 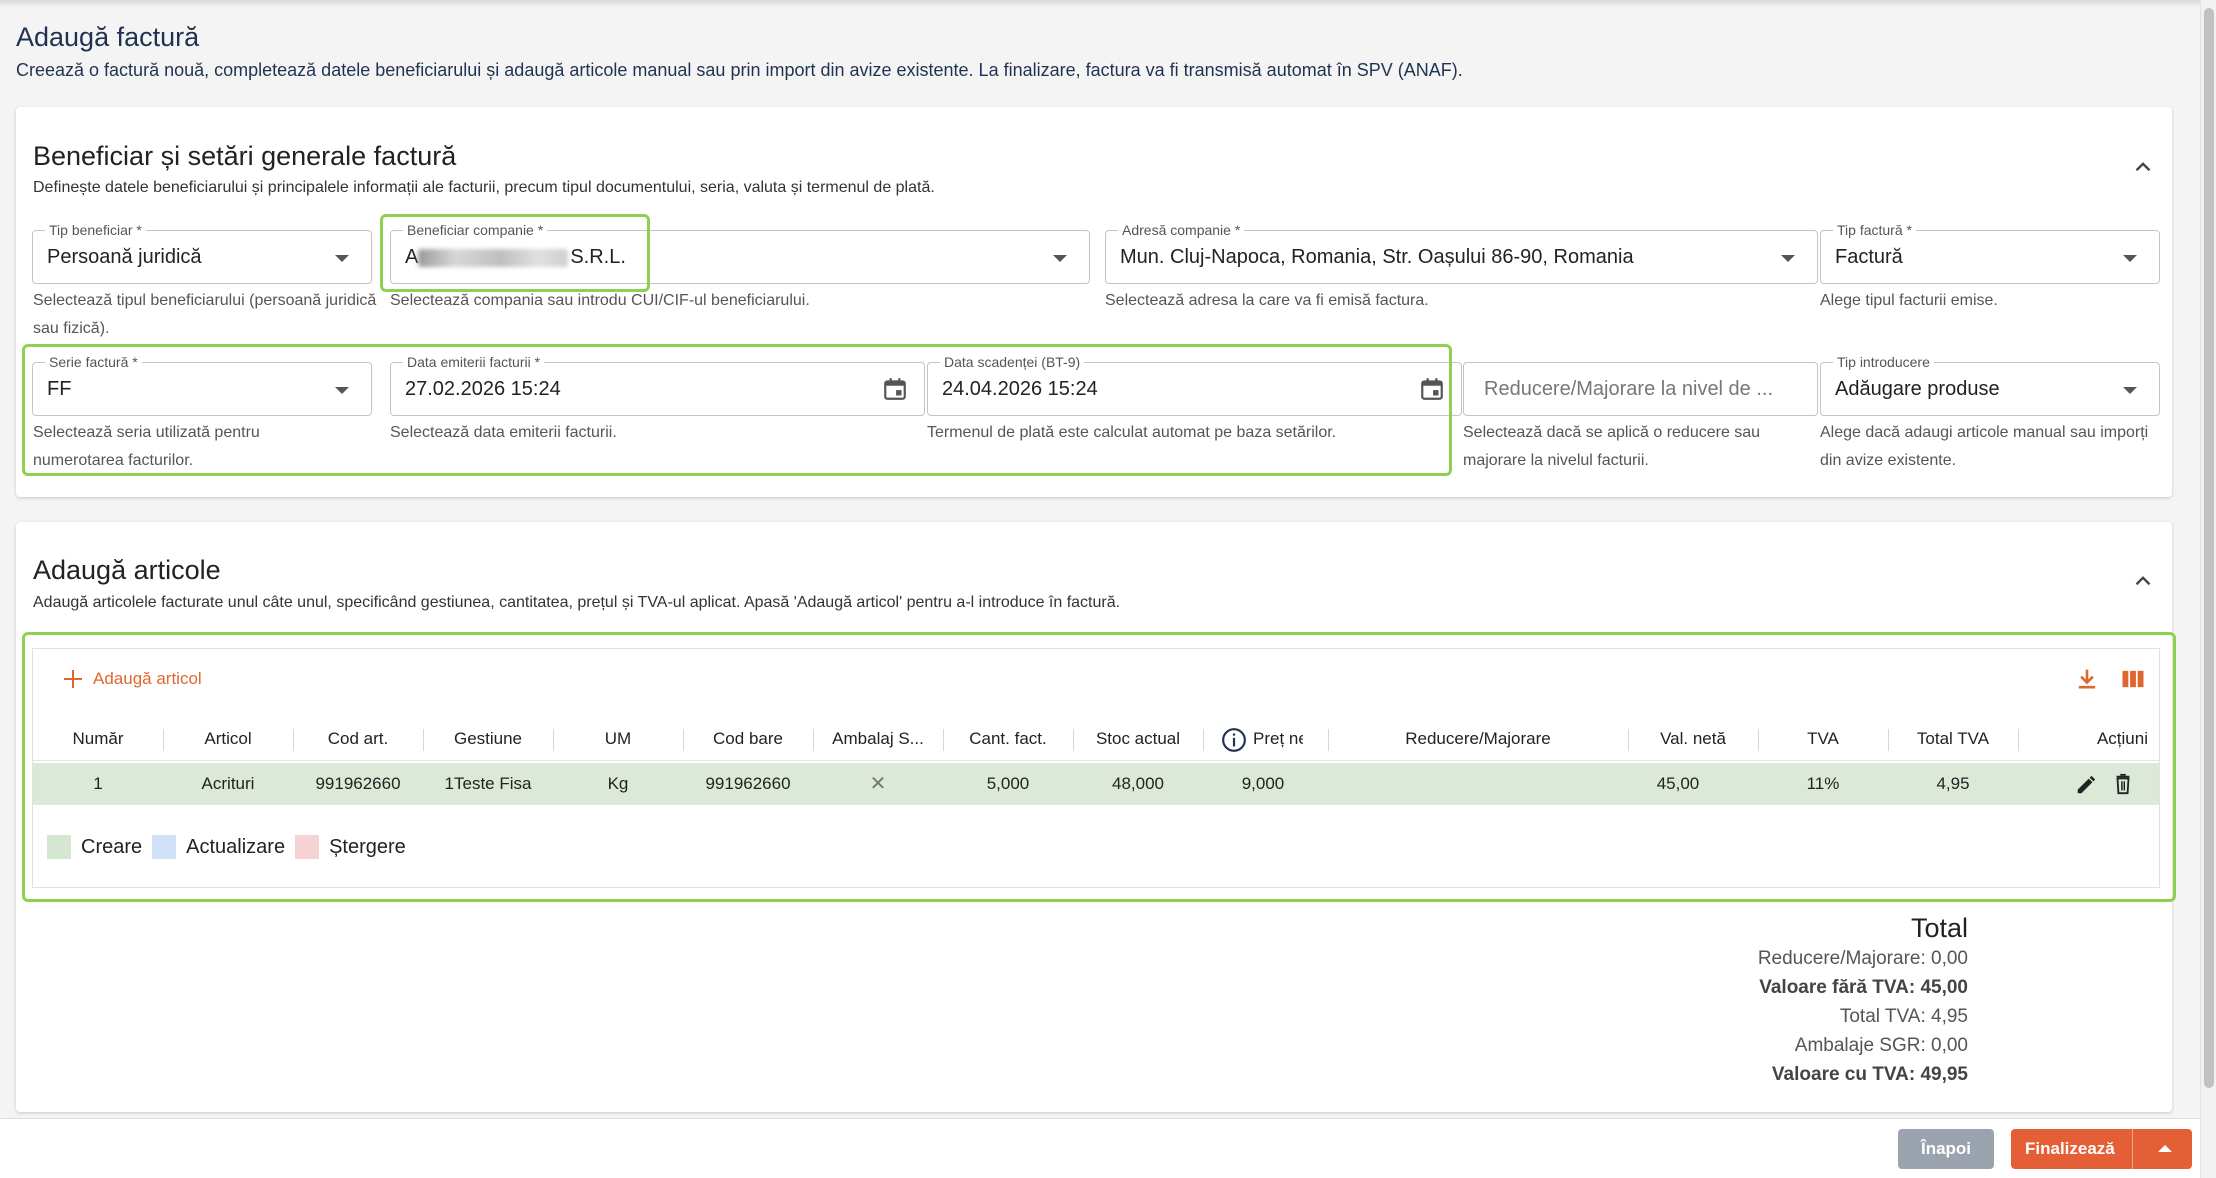 What do you see at coordinates (108, 37) in the screenshot?
I see `page-title: Adaugă factură` at bounding box center [108, 37].